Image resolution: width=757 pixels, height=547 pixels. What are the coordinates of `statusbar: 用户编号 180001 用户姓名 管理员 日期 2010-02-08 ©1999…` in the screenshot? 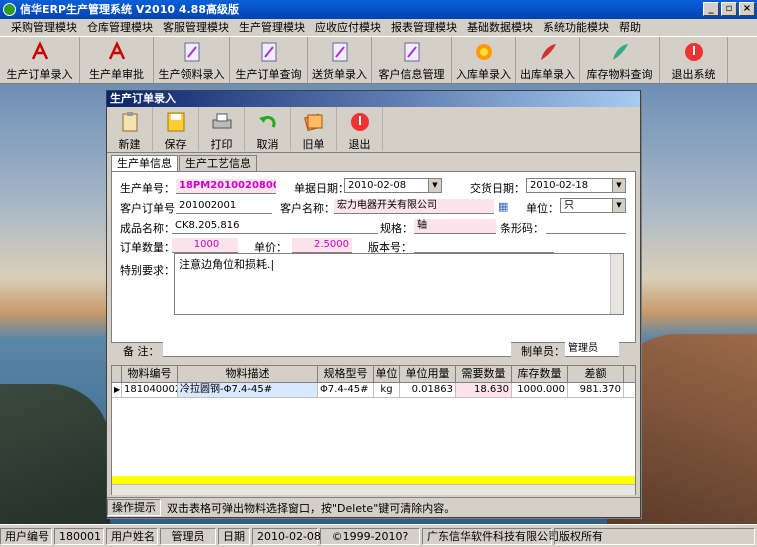 It's located at (378, 535).